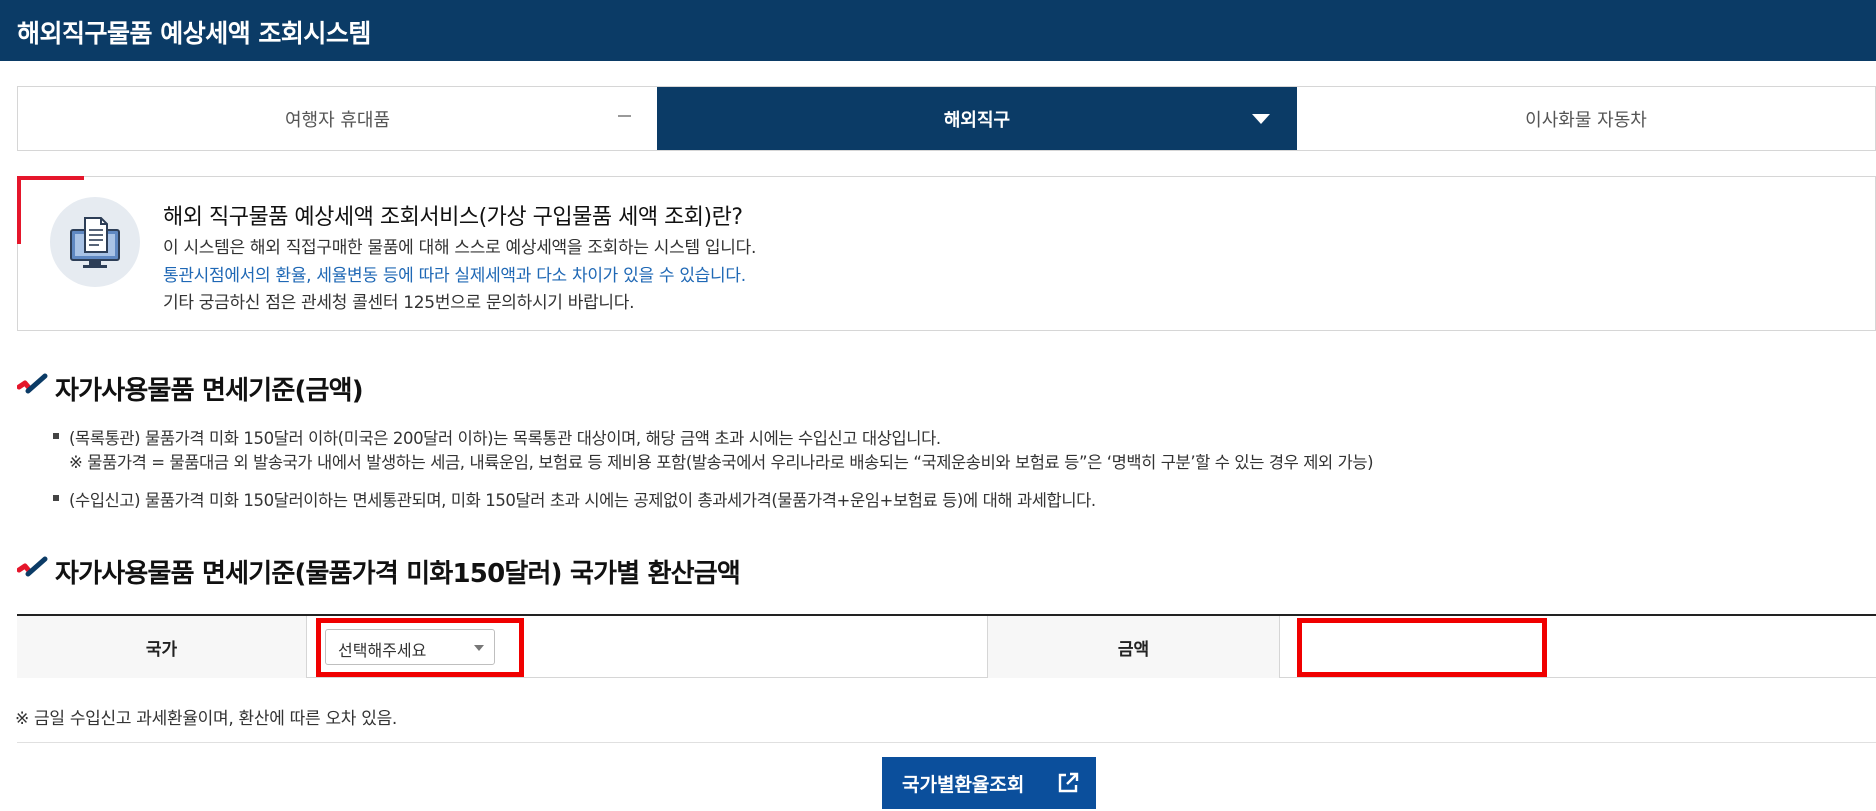  I want to click on tab-label: 여행자 휴대품, so click(337, 120).